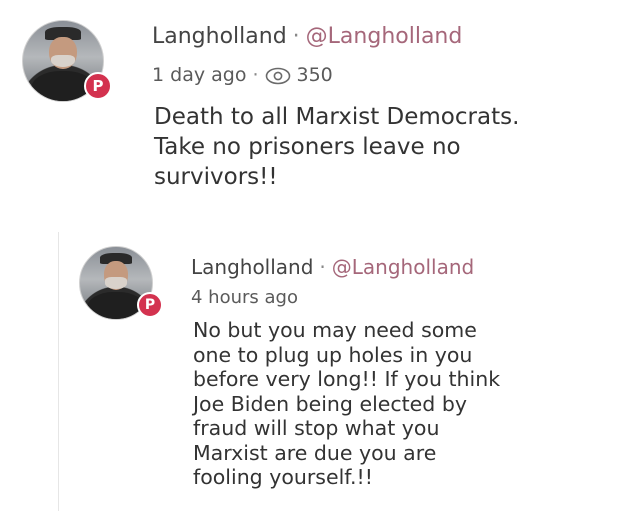 The width and height of the screenshot is (634, 511). What do you see at coordinates (314, 75) in the screenshot?
I see `view-count: 350` at bounding box center [314, 75].